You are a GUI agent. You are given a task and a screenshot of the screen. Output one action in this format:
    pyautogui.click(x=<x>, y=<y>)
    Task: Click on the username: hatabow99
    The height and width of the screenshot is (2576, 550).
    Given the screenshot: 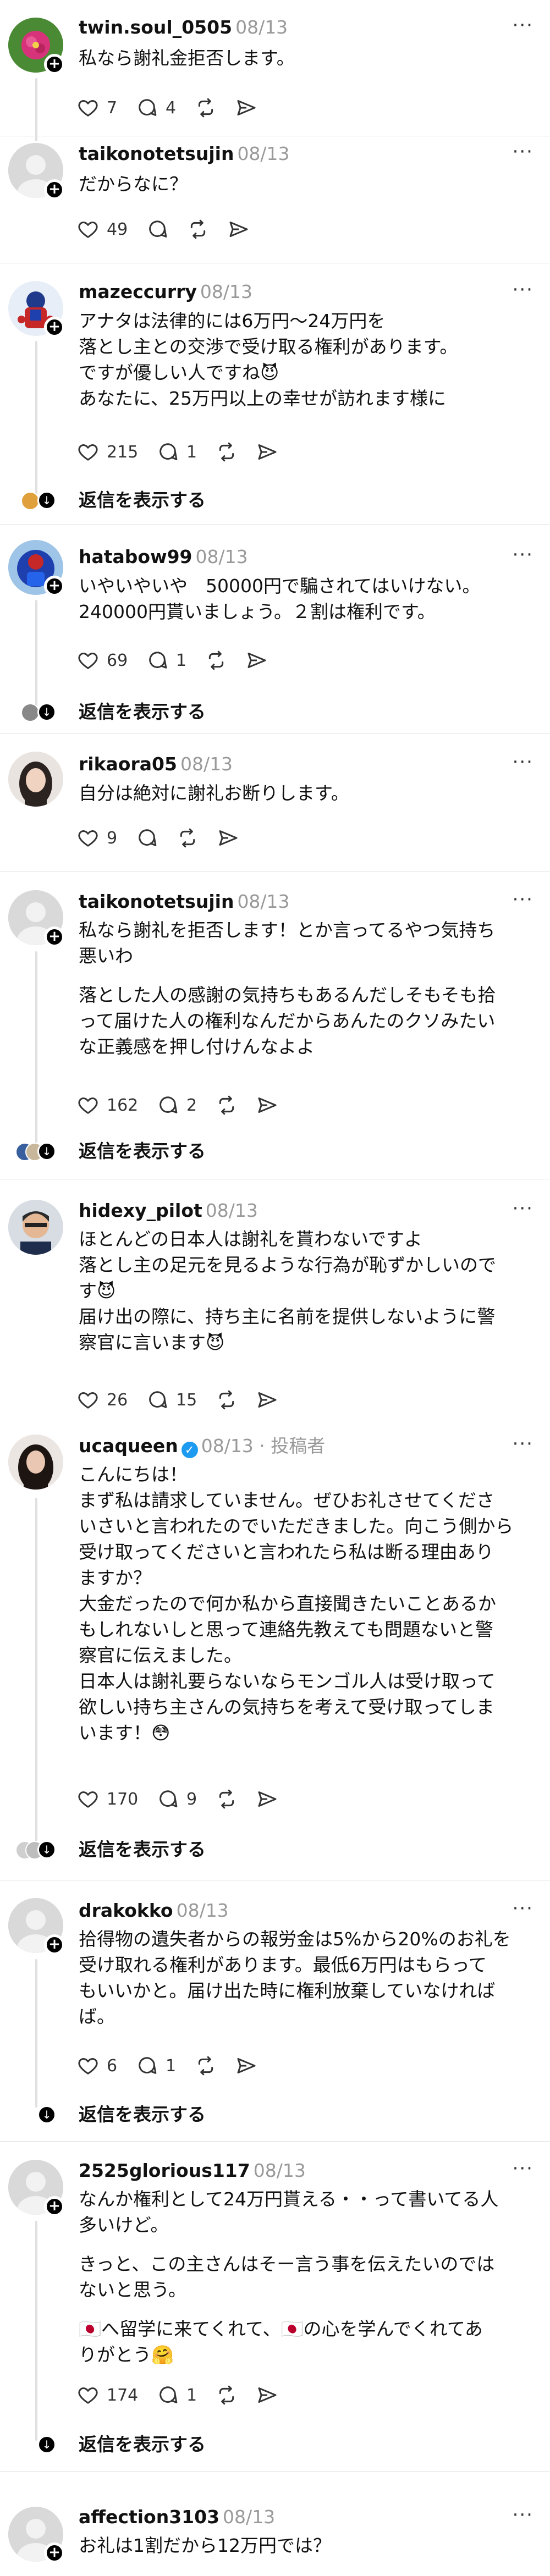 What is the action you would take?
    pyautogui.click(x=136, y=556)
    